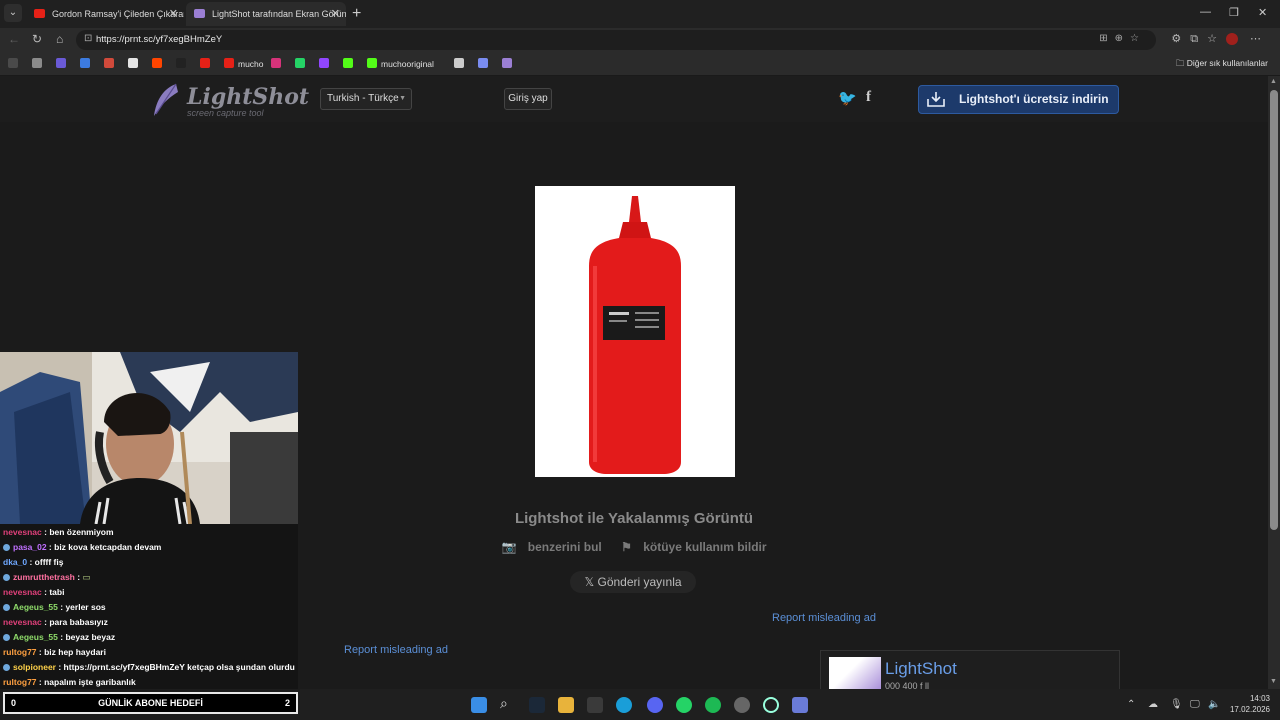  Describe the element at coordinates (1106, 38) in the screenshot. I see `app-icon: ⊞` at that location.